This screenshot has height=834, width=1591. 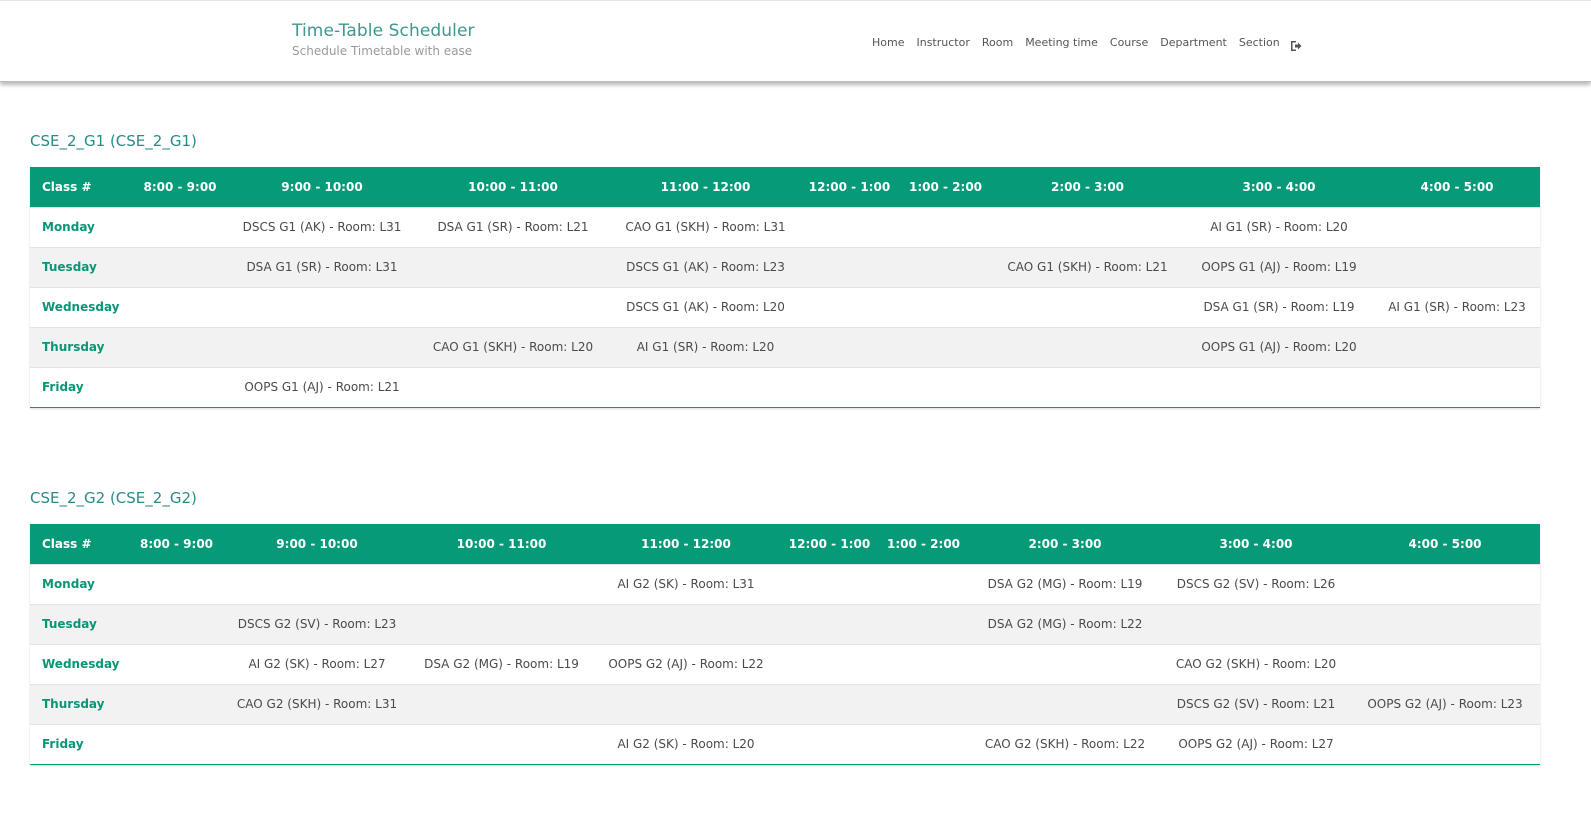 I want to click on time-slot-header: 10:00 - 11:00, so click(x=513, y=186).